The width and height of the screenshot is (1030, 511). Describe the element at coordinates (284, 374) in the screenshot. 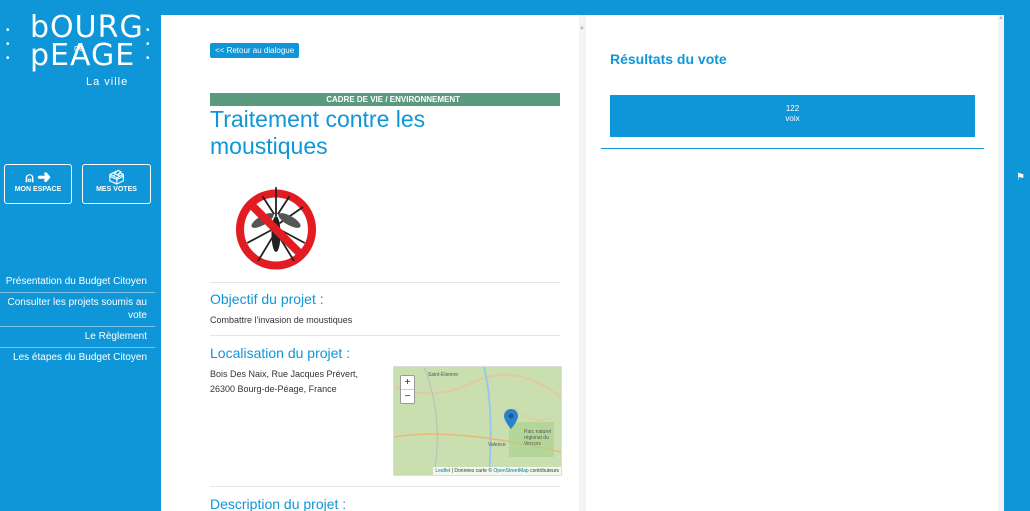

I see `address-line-1: Bois Des Naix, Rue Jacques Prévert,` at that location.